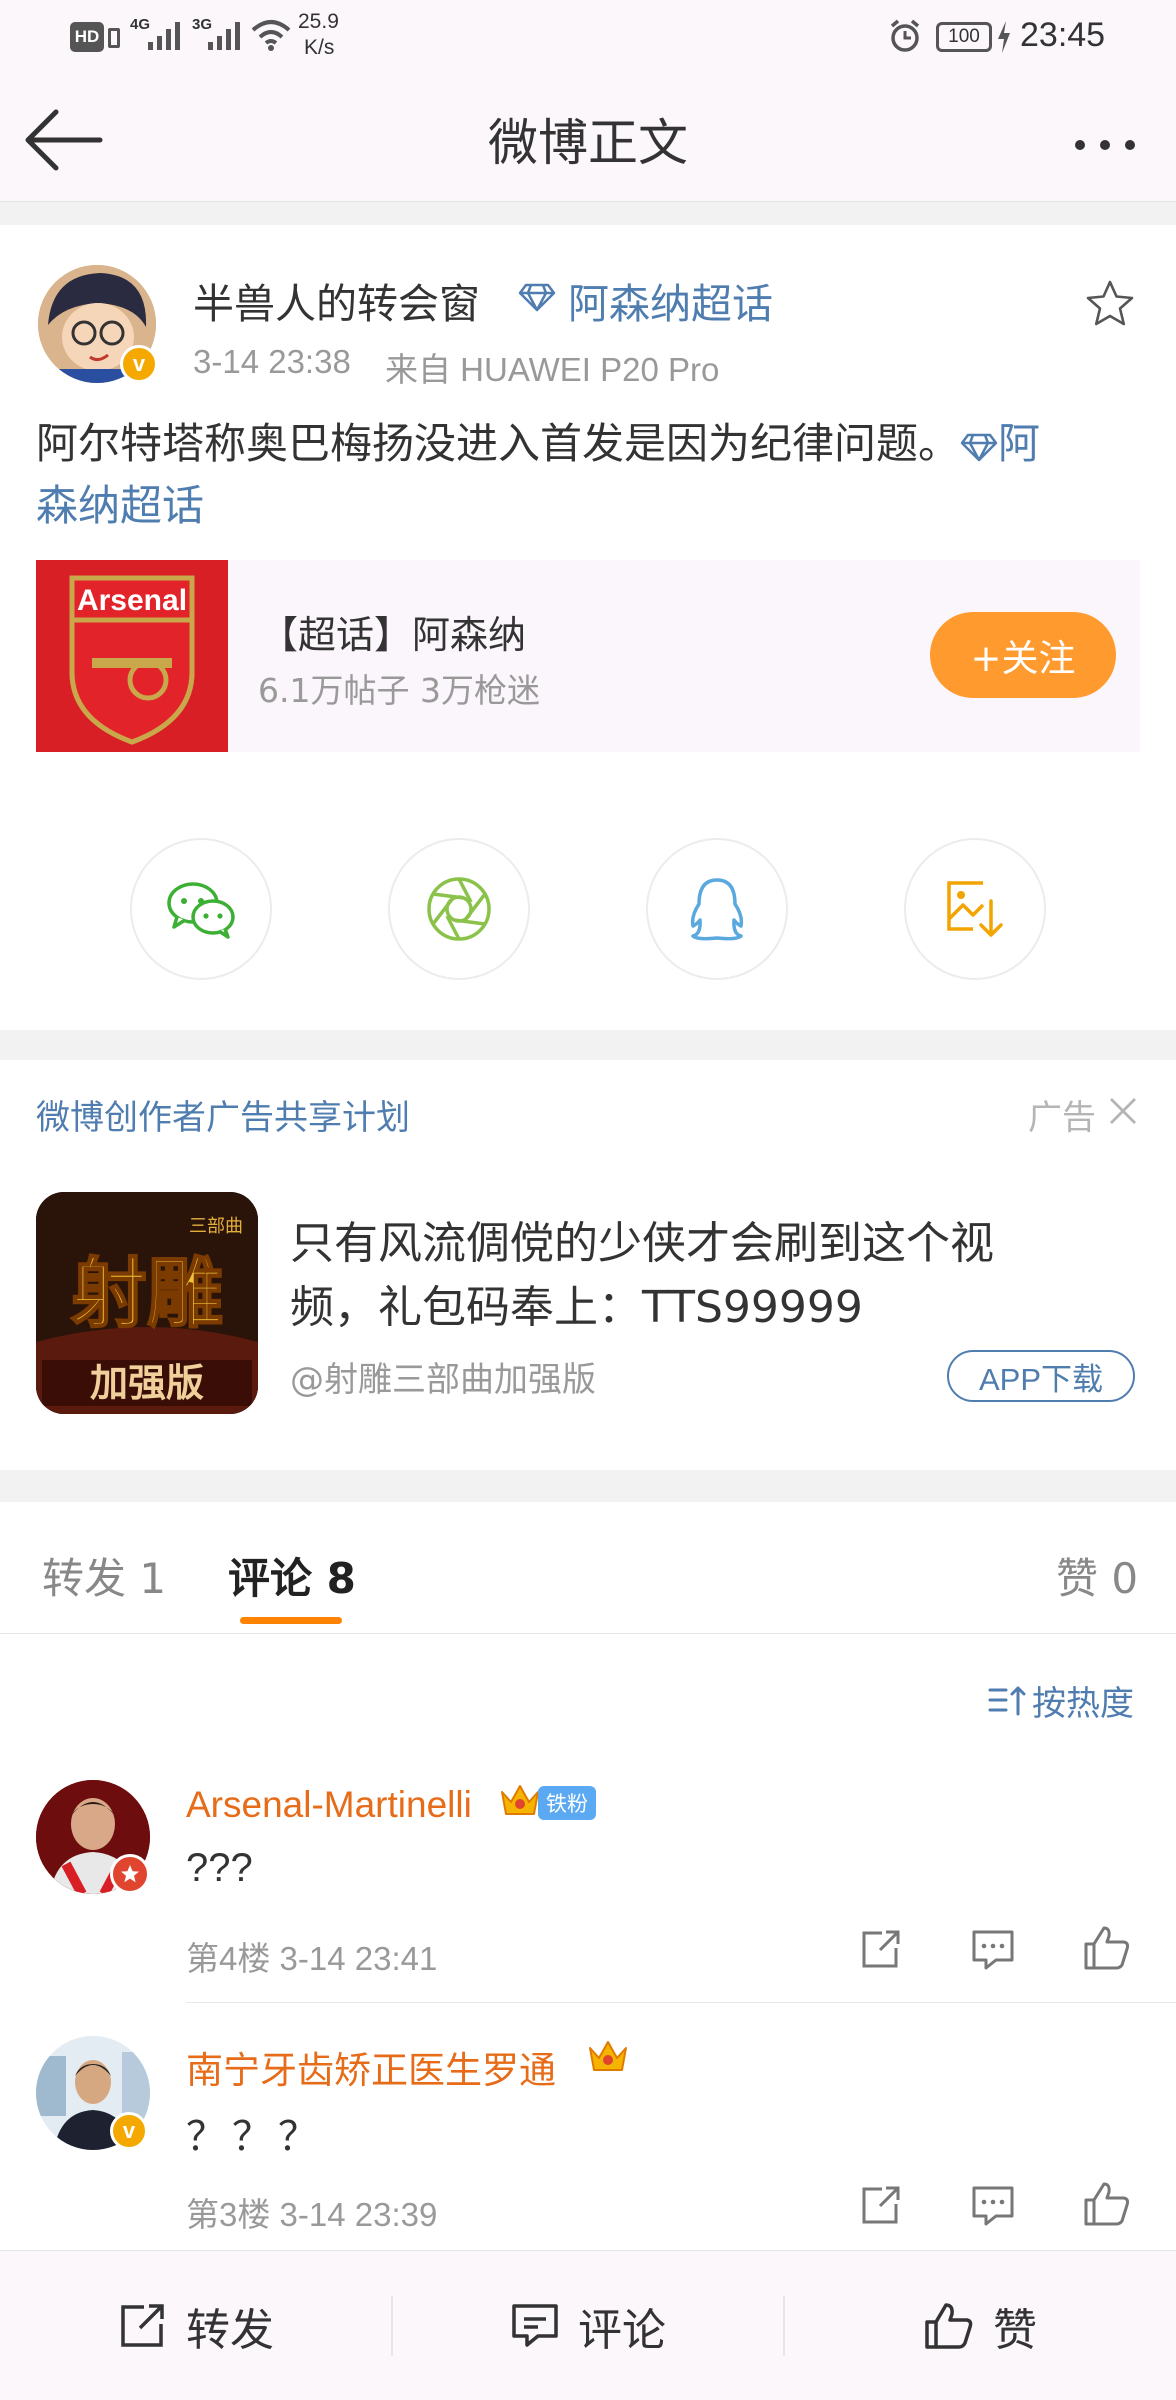 This screenshot has height=2400, width=1176. What do you see at coordinates (87, 37) in the screenshot?
I see `hd-icon: HD` at bounding box center [87, 37].